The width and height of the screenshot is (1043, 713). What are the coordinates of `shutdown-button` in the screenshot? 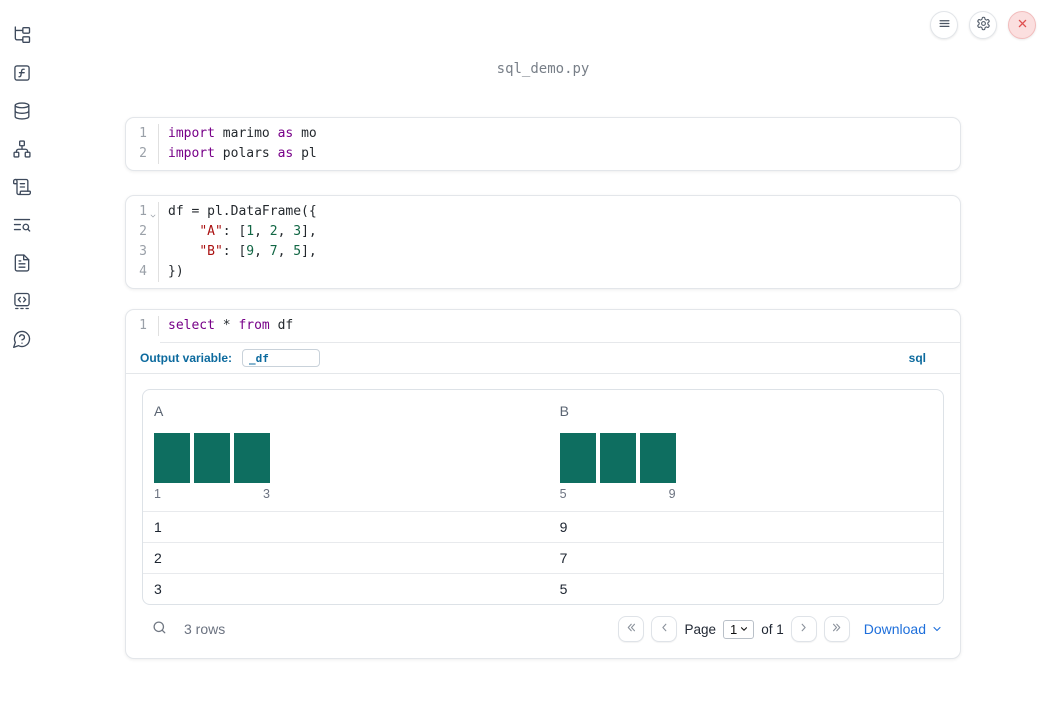 It's located at (1022, 25).